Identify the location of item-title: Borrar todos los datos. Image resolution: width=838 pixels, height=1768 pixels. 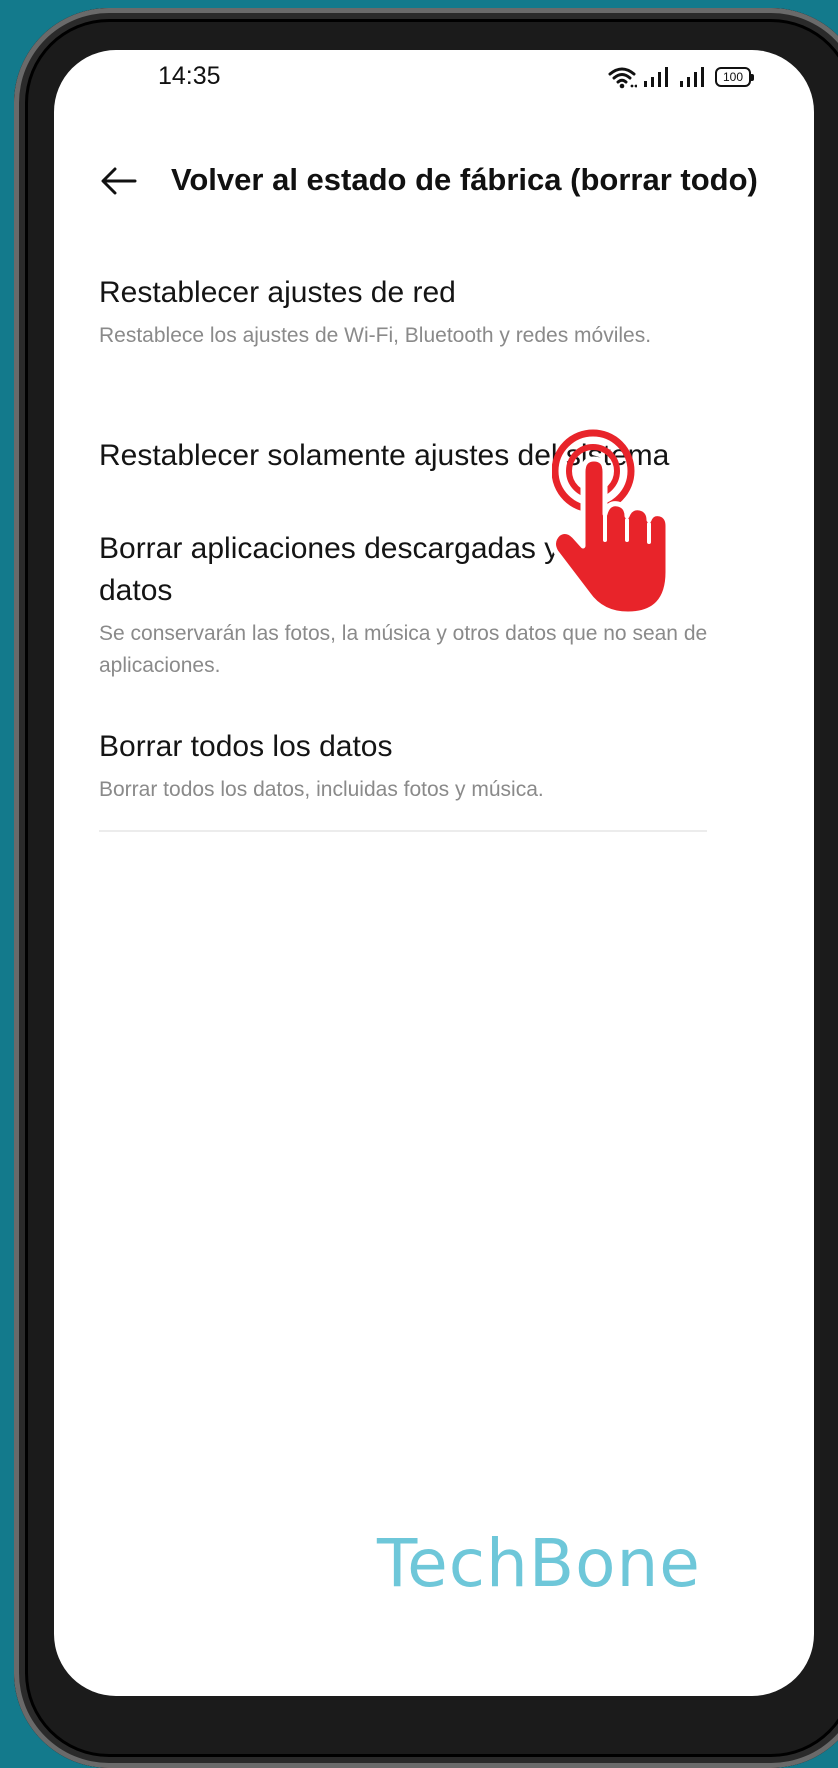
(246, 746).